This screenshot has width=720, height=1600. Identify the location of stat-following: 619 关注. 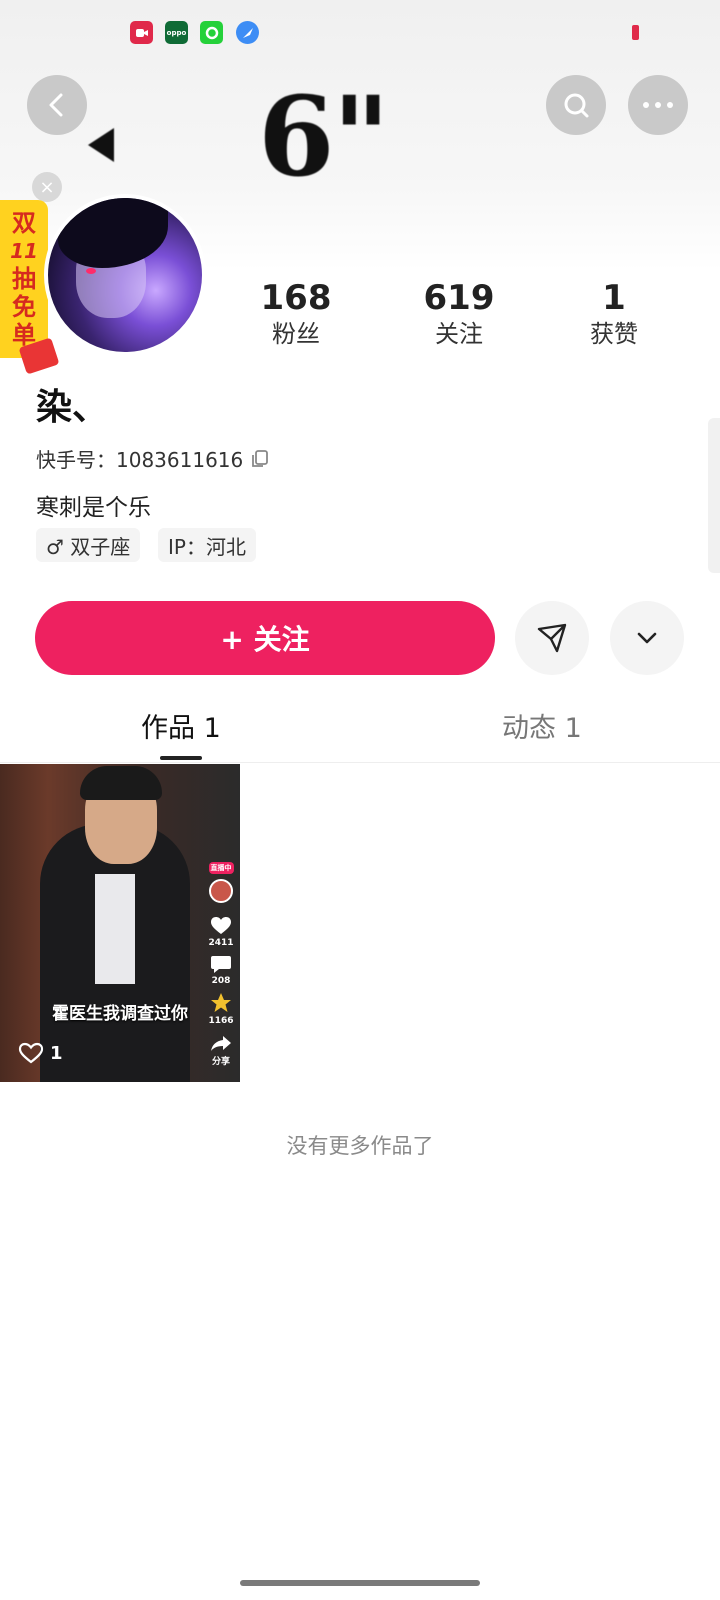
(459, 314).